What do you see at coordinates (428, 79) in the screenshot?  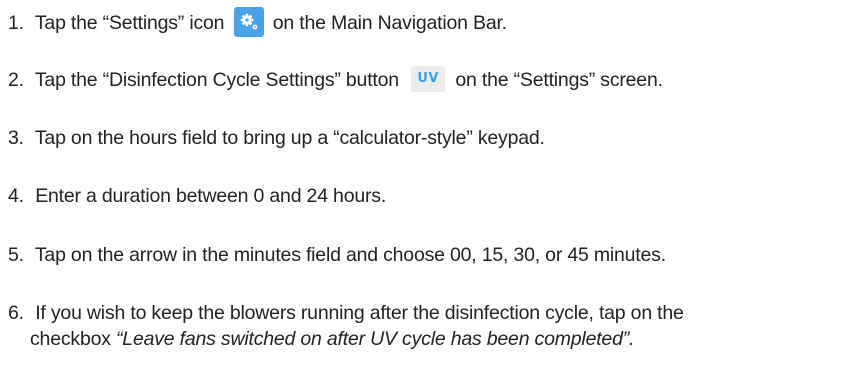 I see `uv-icon: UV` at bounding box center [428, 79].